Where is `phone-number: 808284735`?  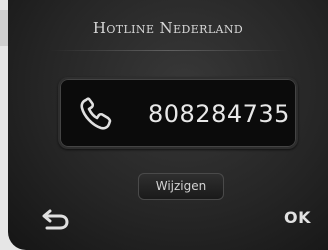
phone-number: 808284735 is located at coordinates (219, 114).